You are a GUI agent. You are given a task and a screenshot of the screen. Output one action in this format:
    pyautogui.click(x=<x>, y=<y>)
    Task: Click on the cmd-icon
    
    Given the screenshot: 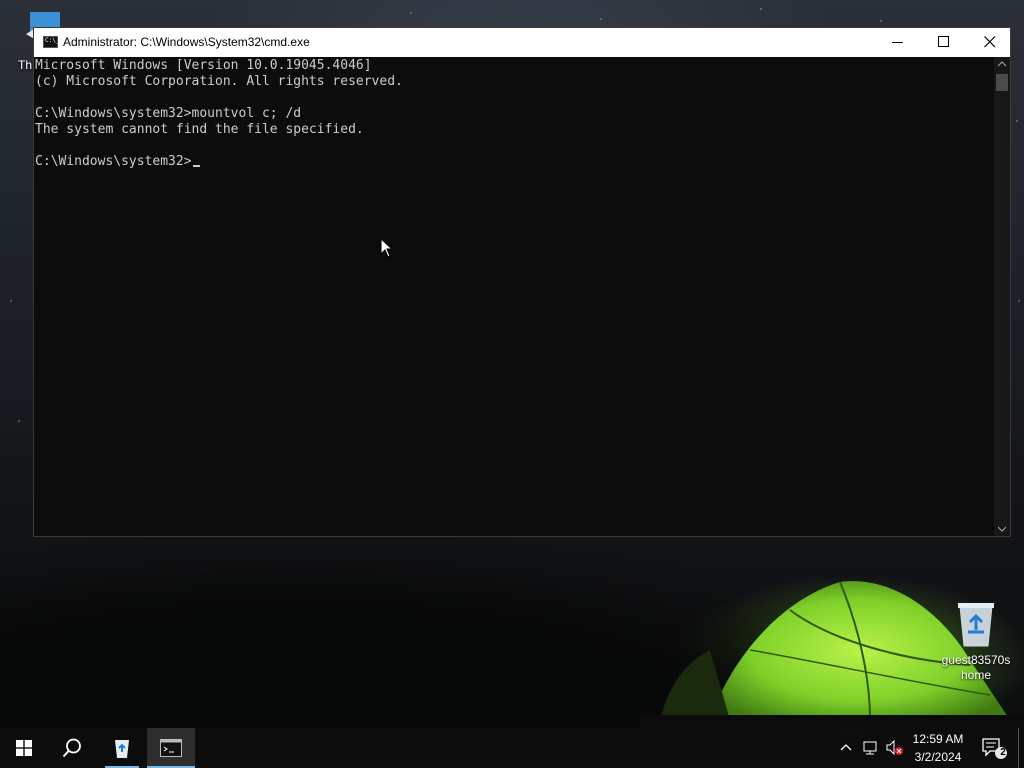 What is the action you would take?
    pyautogui.click(x=171, y=748)
    